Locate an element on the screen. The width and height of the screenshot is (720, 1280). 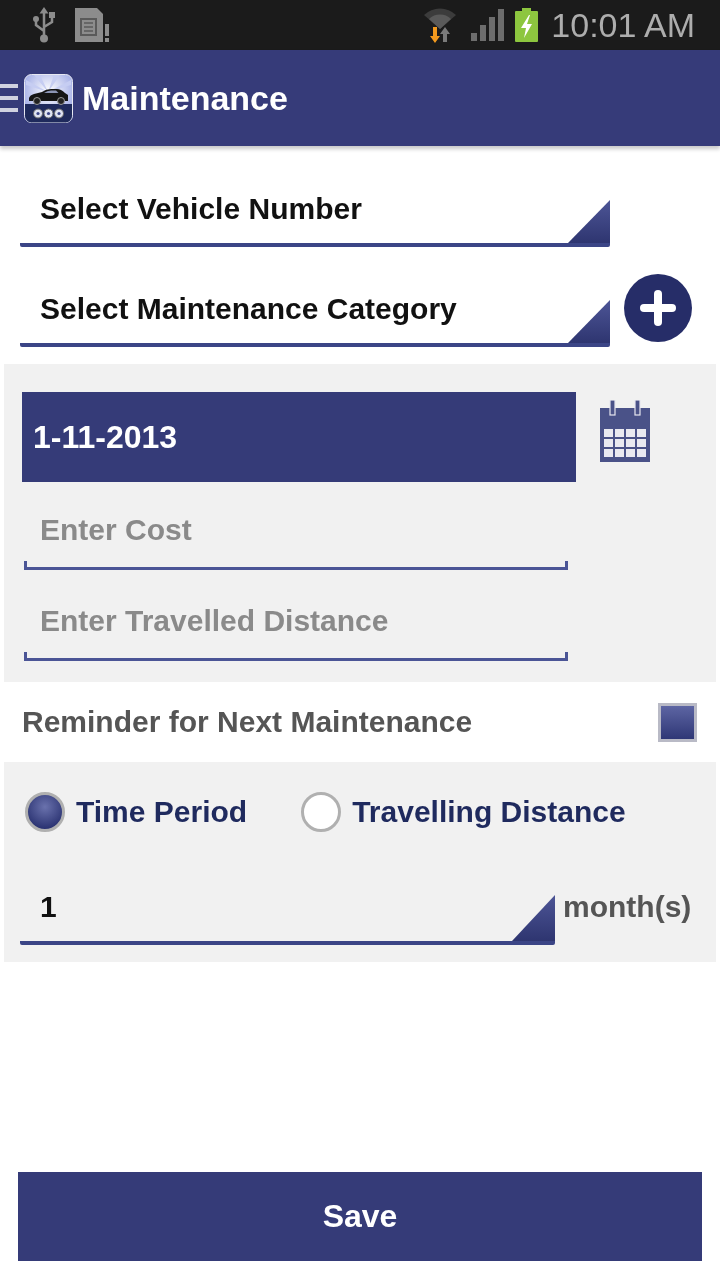
plus-icon is located at coordinates (658, 308).